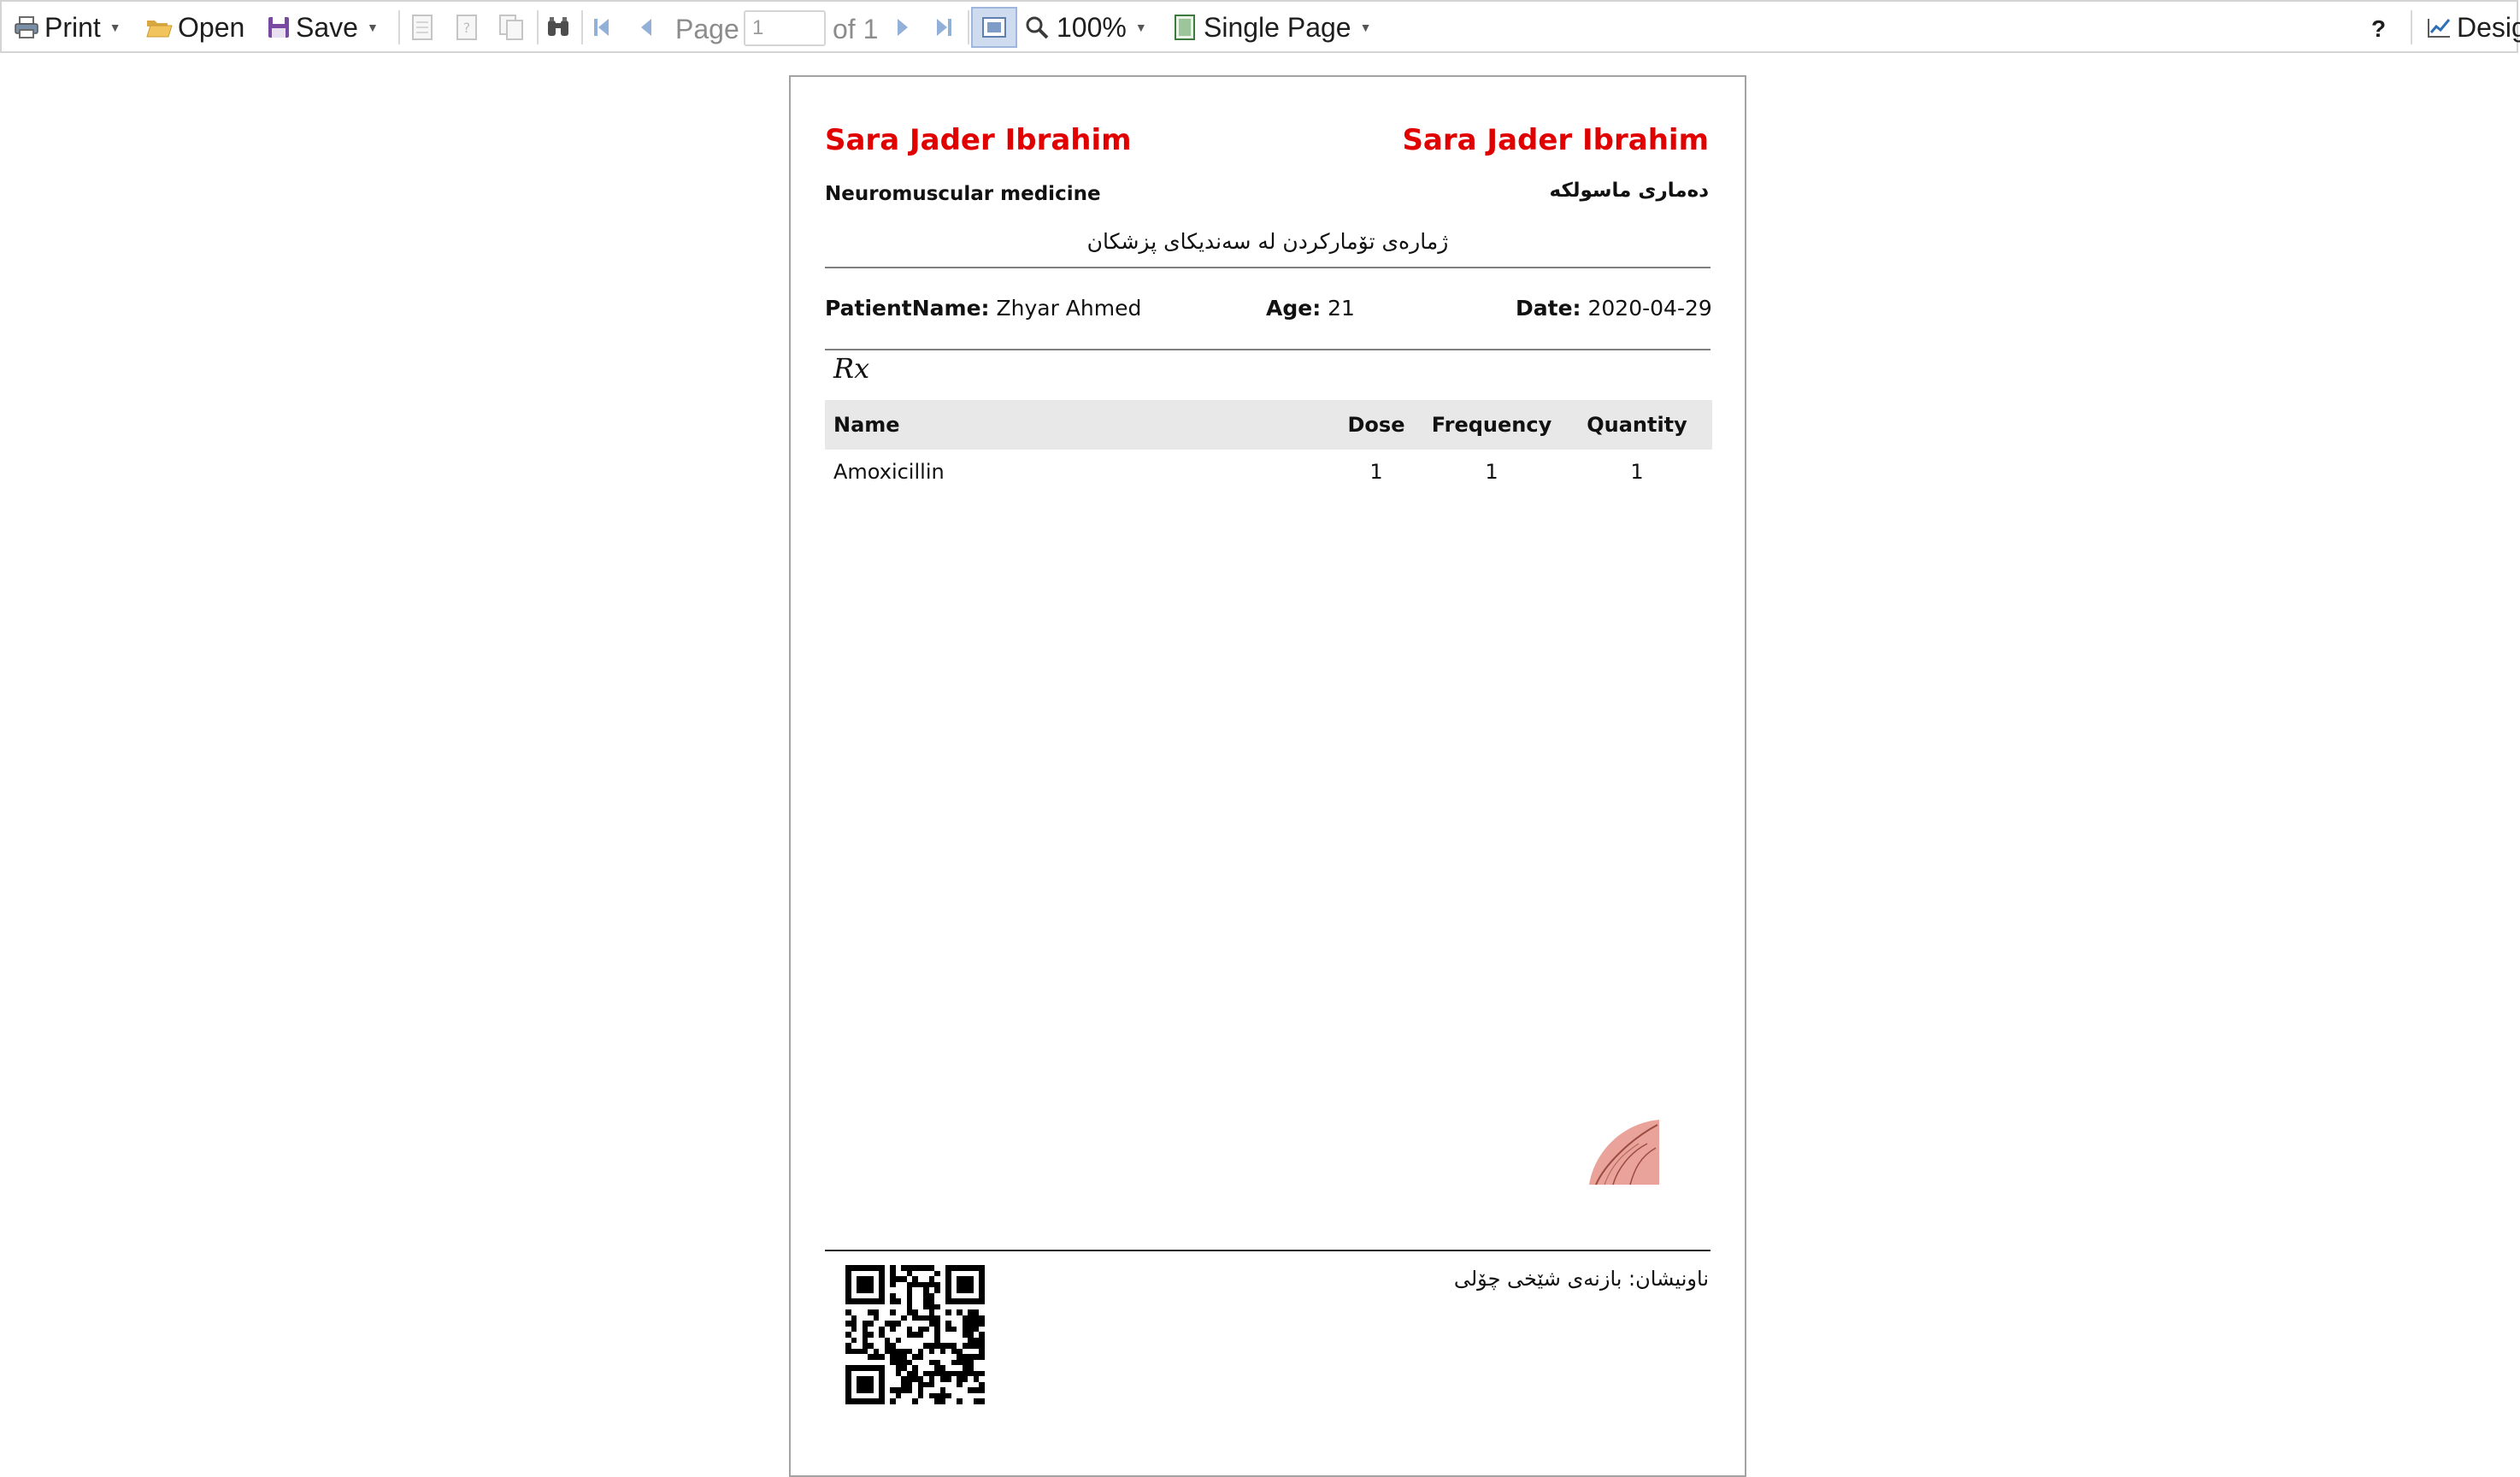 The height and width of the screenshot is (1477, 2520). I want to click on previous-page-icon, so click(646, 27).